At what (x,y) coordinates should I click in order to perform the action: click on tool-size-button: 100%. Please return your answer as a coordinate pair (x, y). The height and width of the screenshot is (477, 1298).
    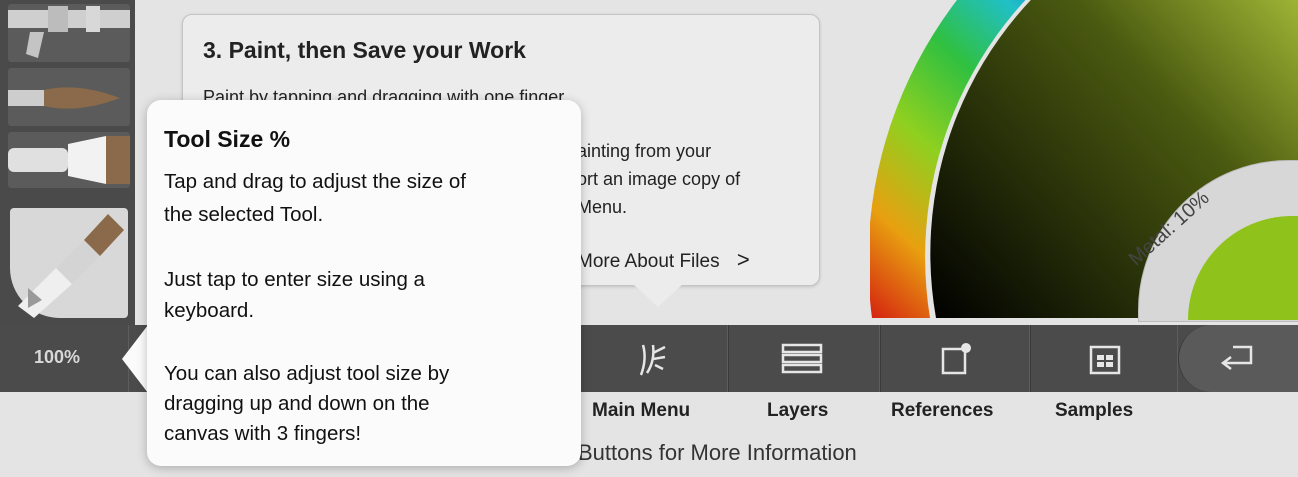
    Looking at the image, I should click on (64, 358).